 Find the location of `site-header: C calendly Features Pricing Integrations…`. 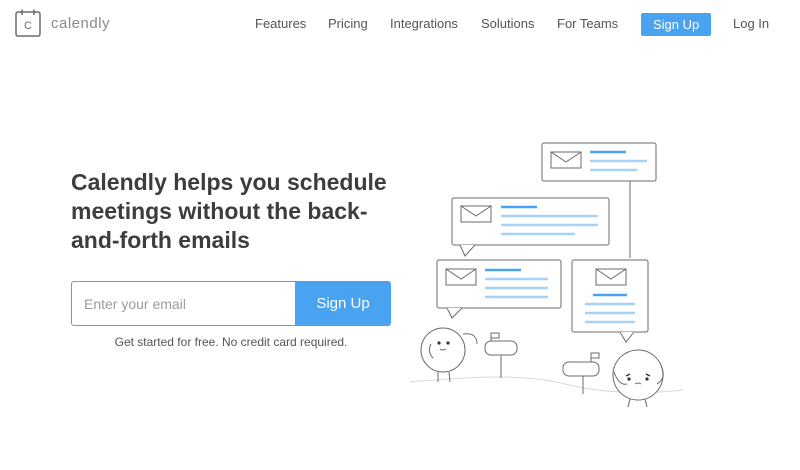

site-header: C calendly Features Pricing Integrations… is located at coordinates (400, 24).